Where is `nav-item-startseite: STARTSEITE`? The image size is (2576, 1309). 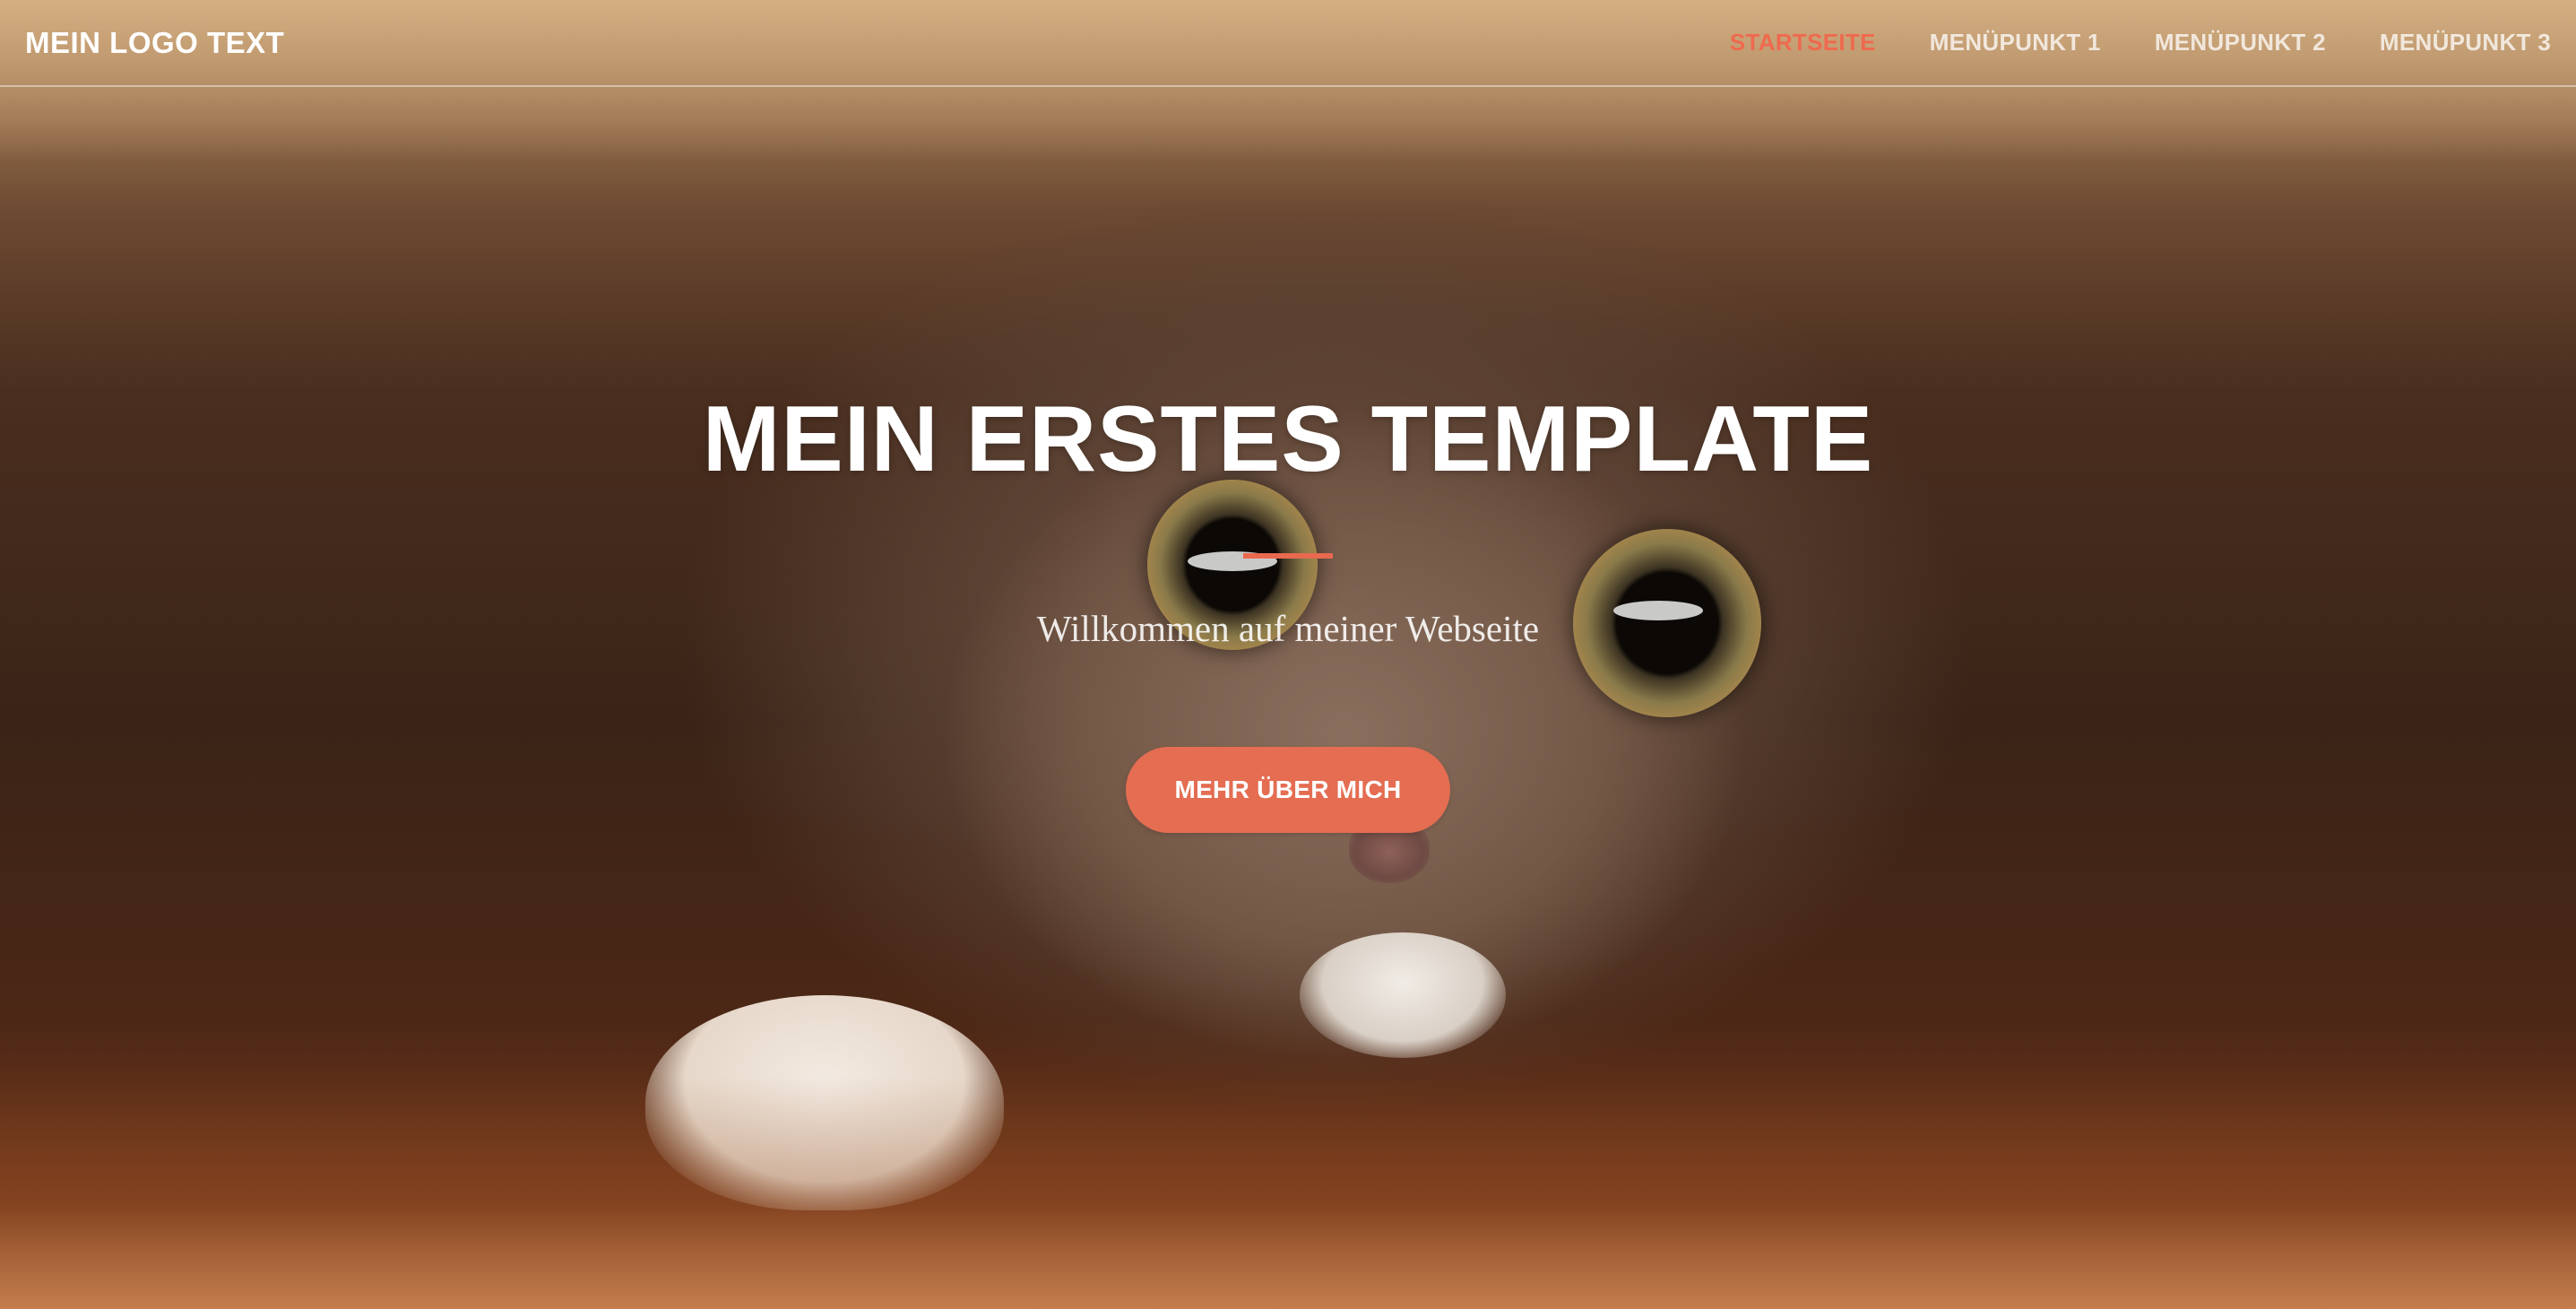 nav-item-startseite: STARTSEITE is located at coordinates (1803, 42).